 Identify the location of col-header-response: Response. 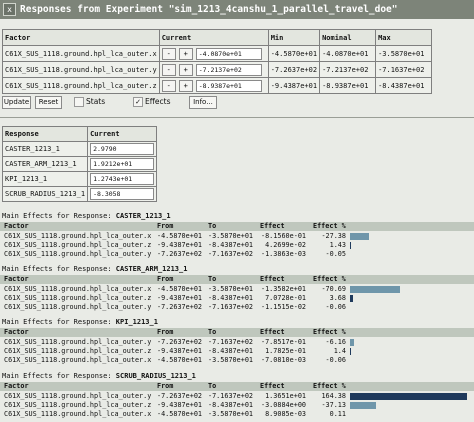
(45, 134).